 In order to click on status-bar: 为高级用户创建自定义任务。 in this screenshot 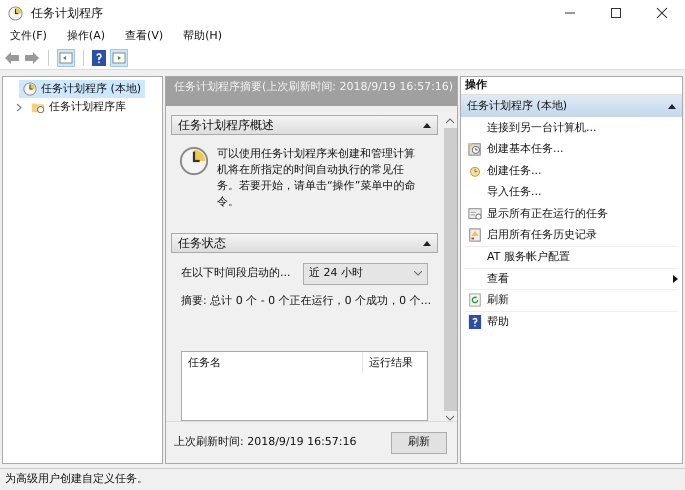, I will do `click(342, 479)`.